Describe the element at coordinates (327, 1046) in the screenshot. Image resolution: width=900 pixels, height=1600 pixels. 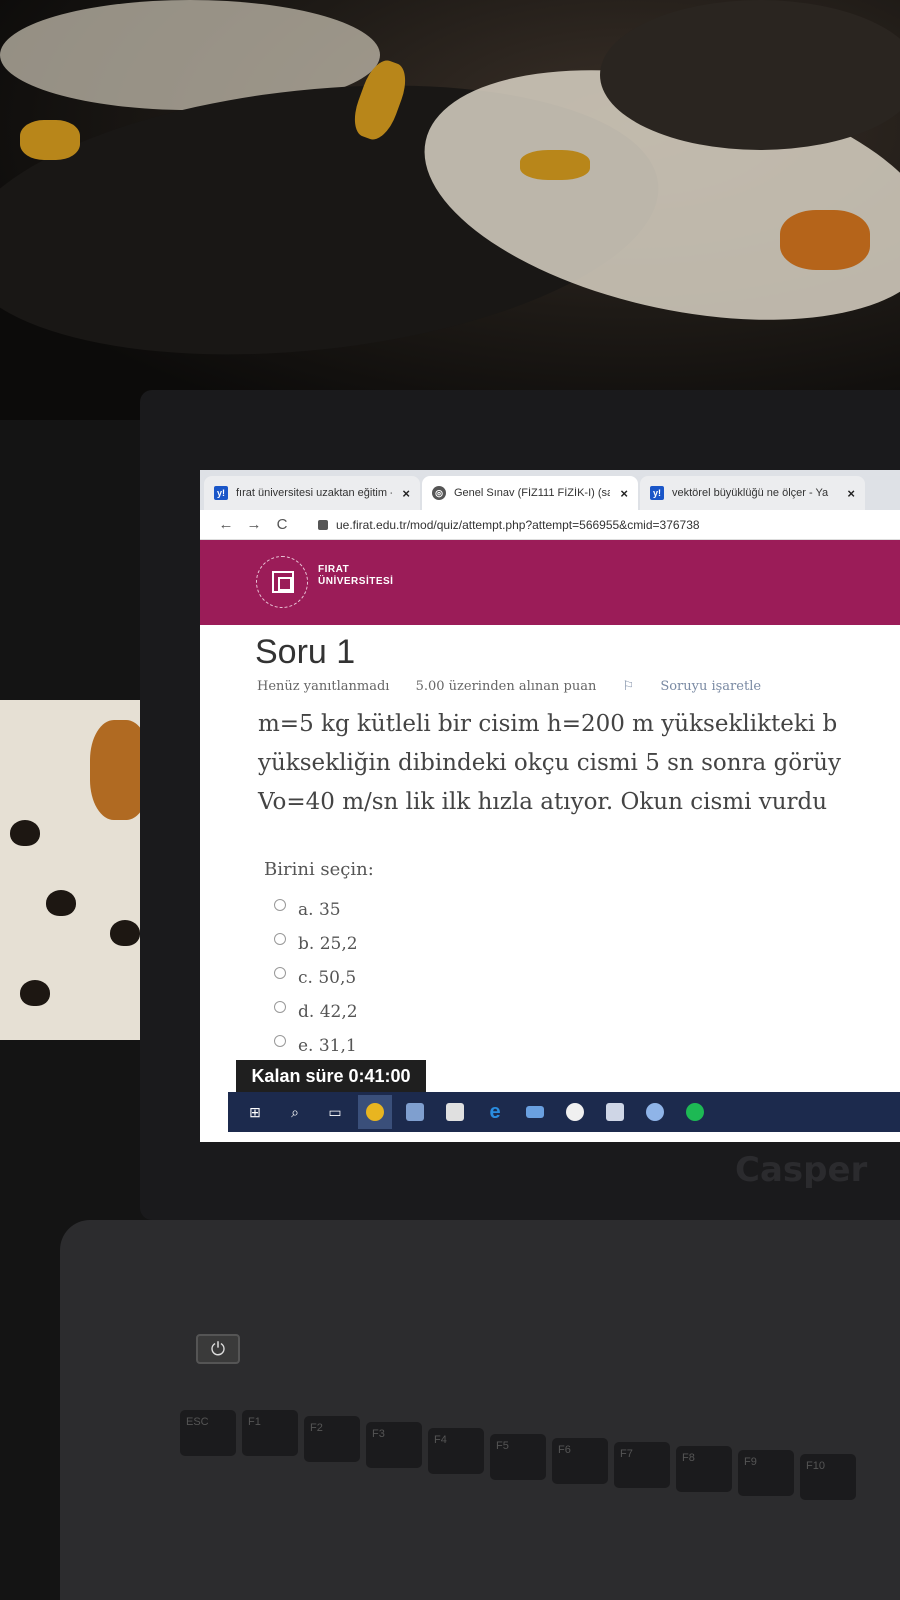
I see `option-label: e. 31,1` at that location.